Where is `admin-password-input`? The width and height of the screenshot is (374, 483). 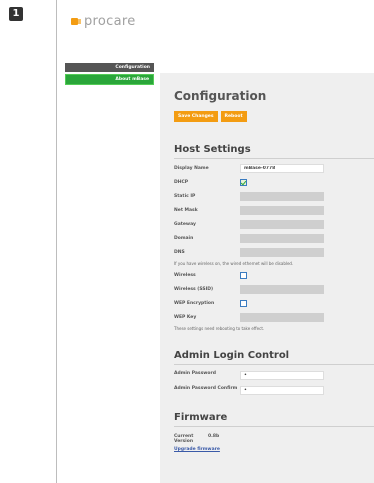
admin-password-input is located at coordinates (282, 375).